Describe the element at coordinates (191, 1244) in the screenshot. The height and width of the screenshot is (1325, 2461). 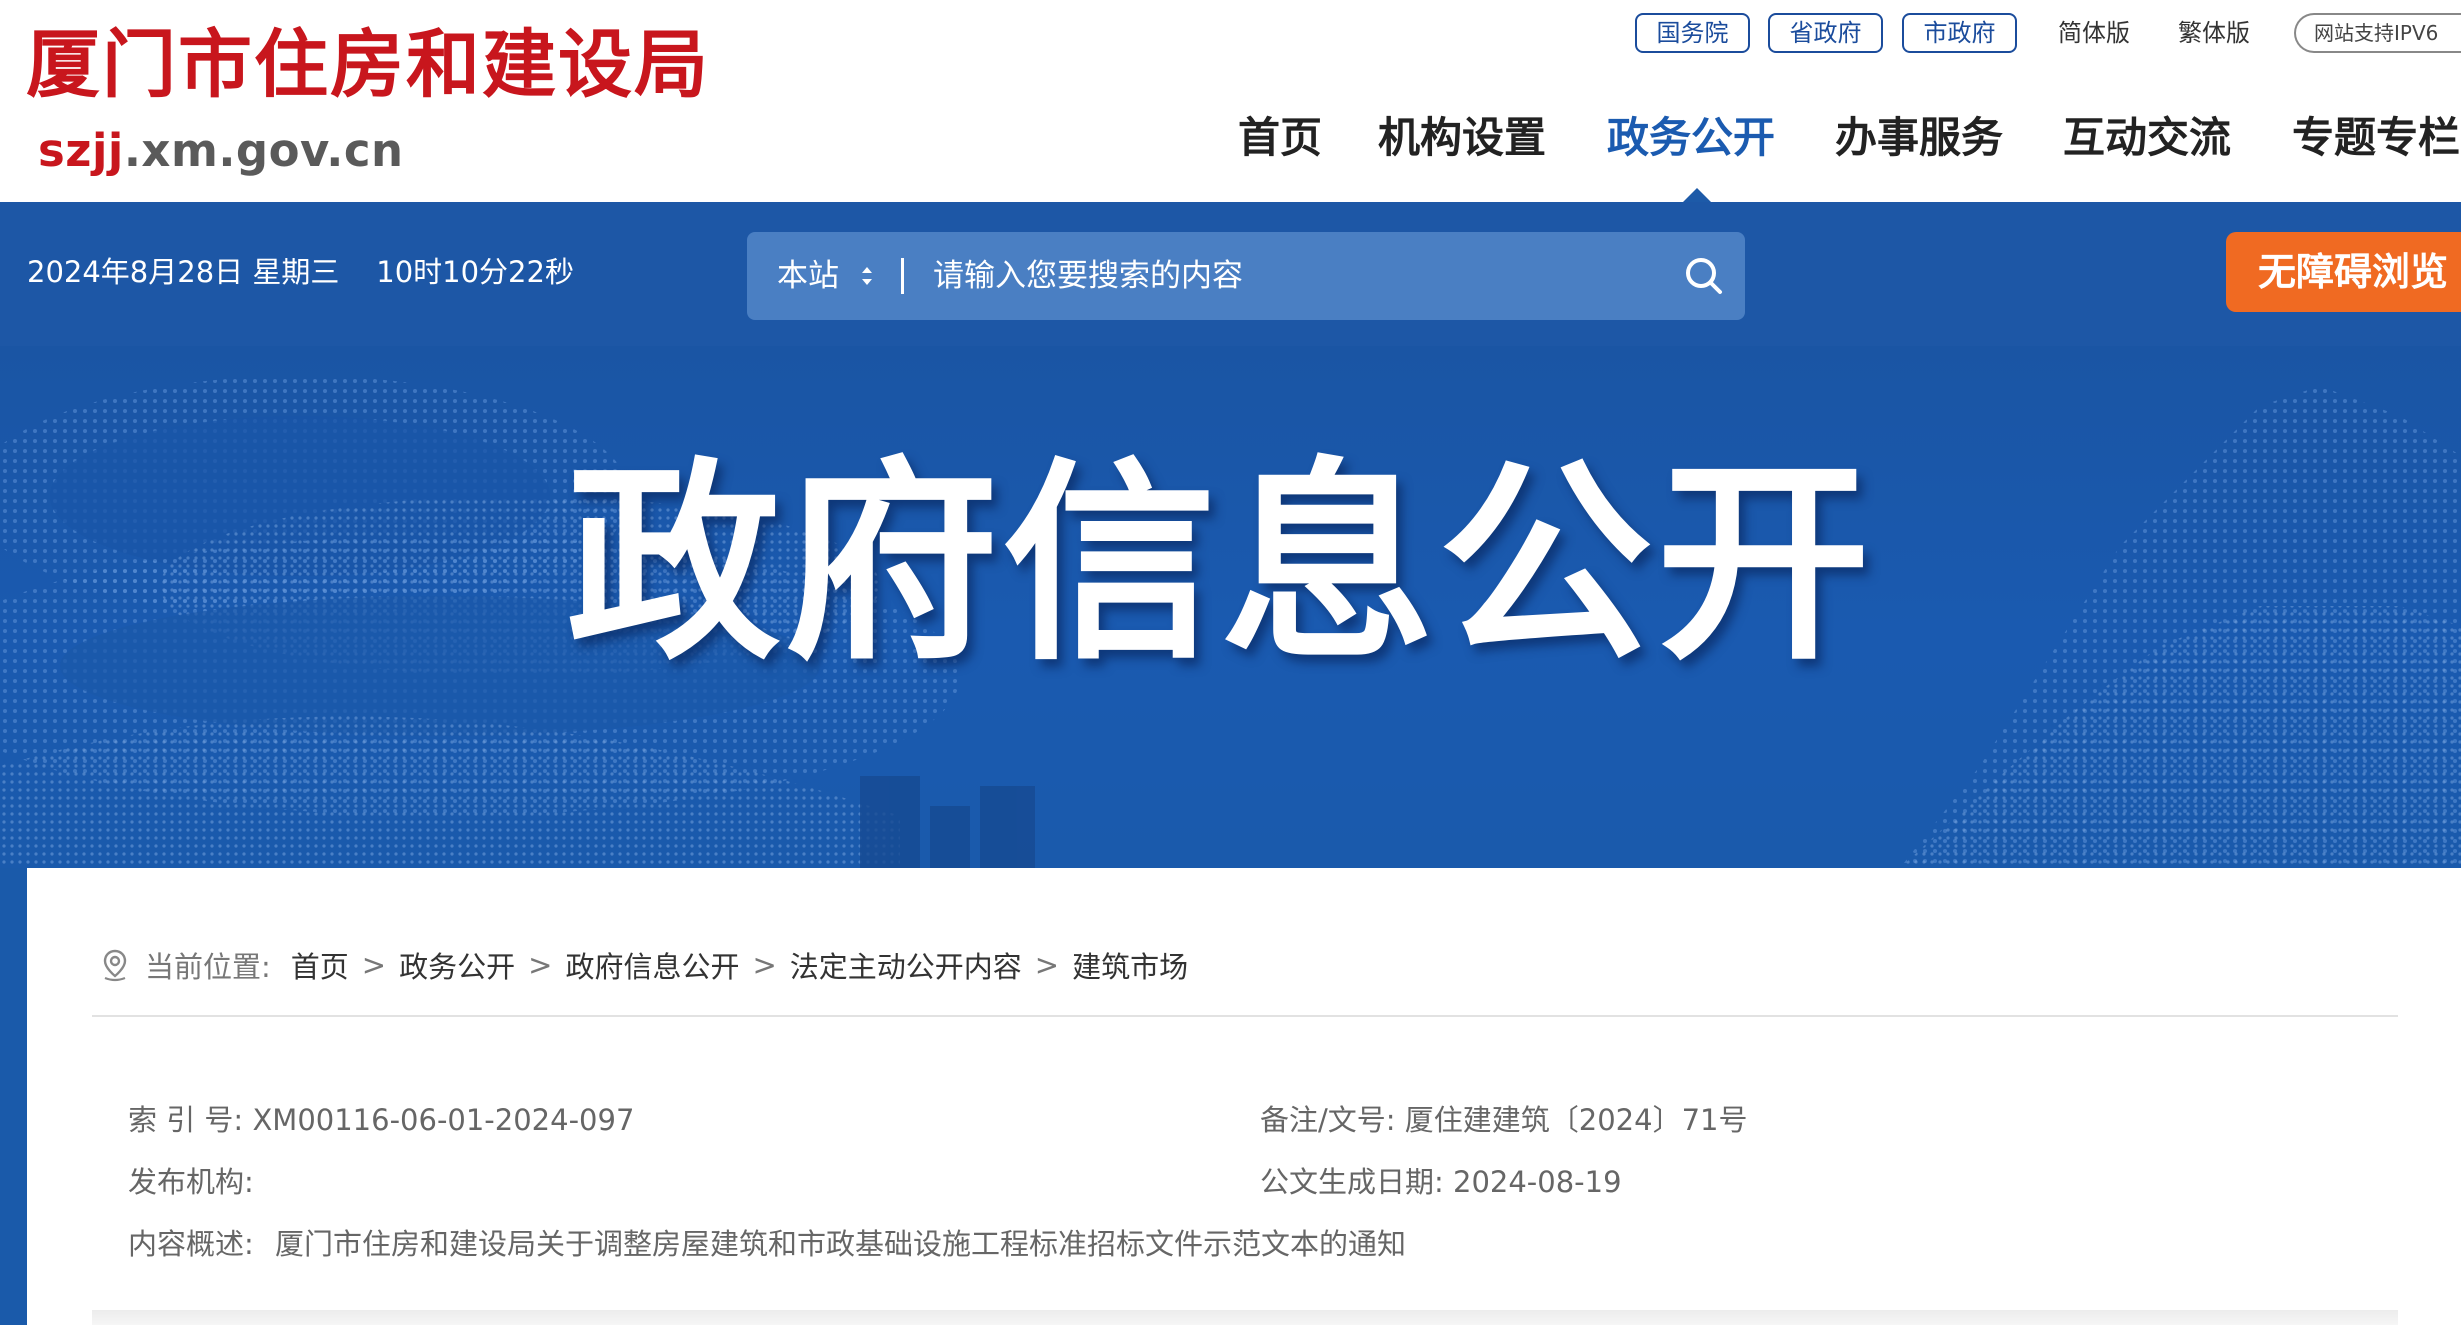
I see `meta-summary-label: 内容概述:` at that location.